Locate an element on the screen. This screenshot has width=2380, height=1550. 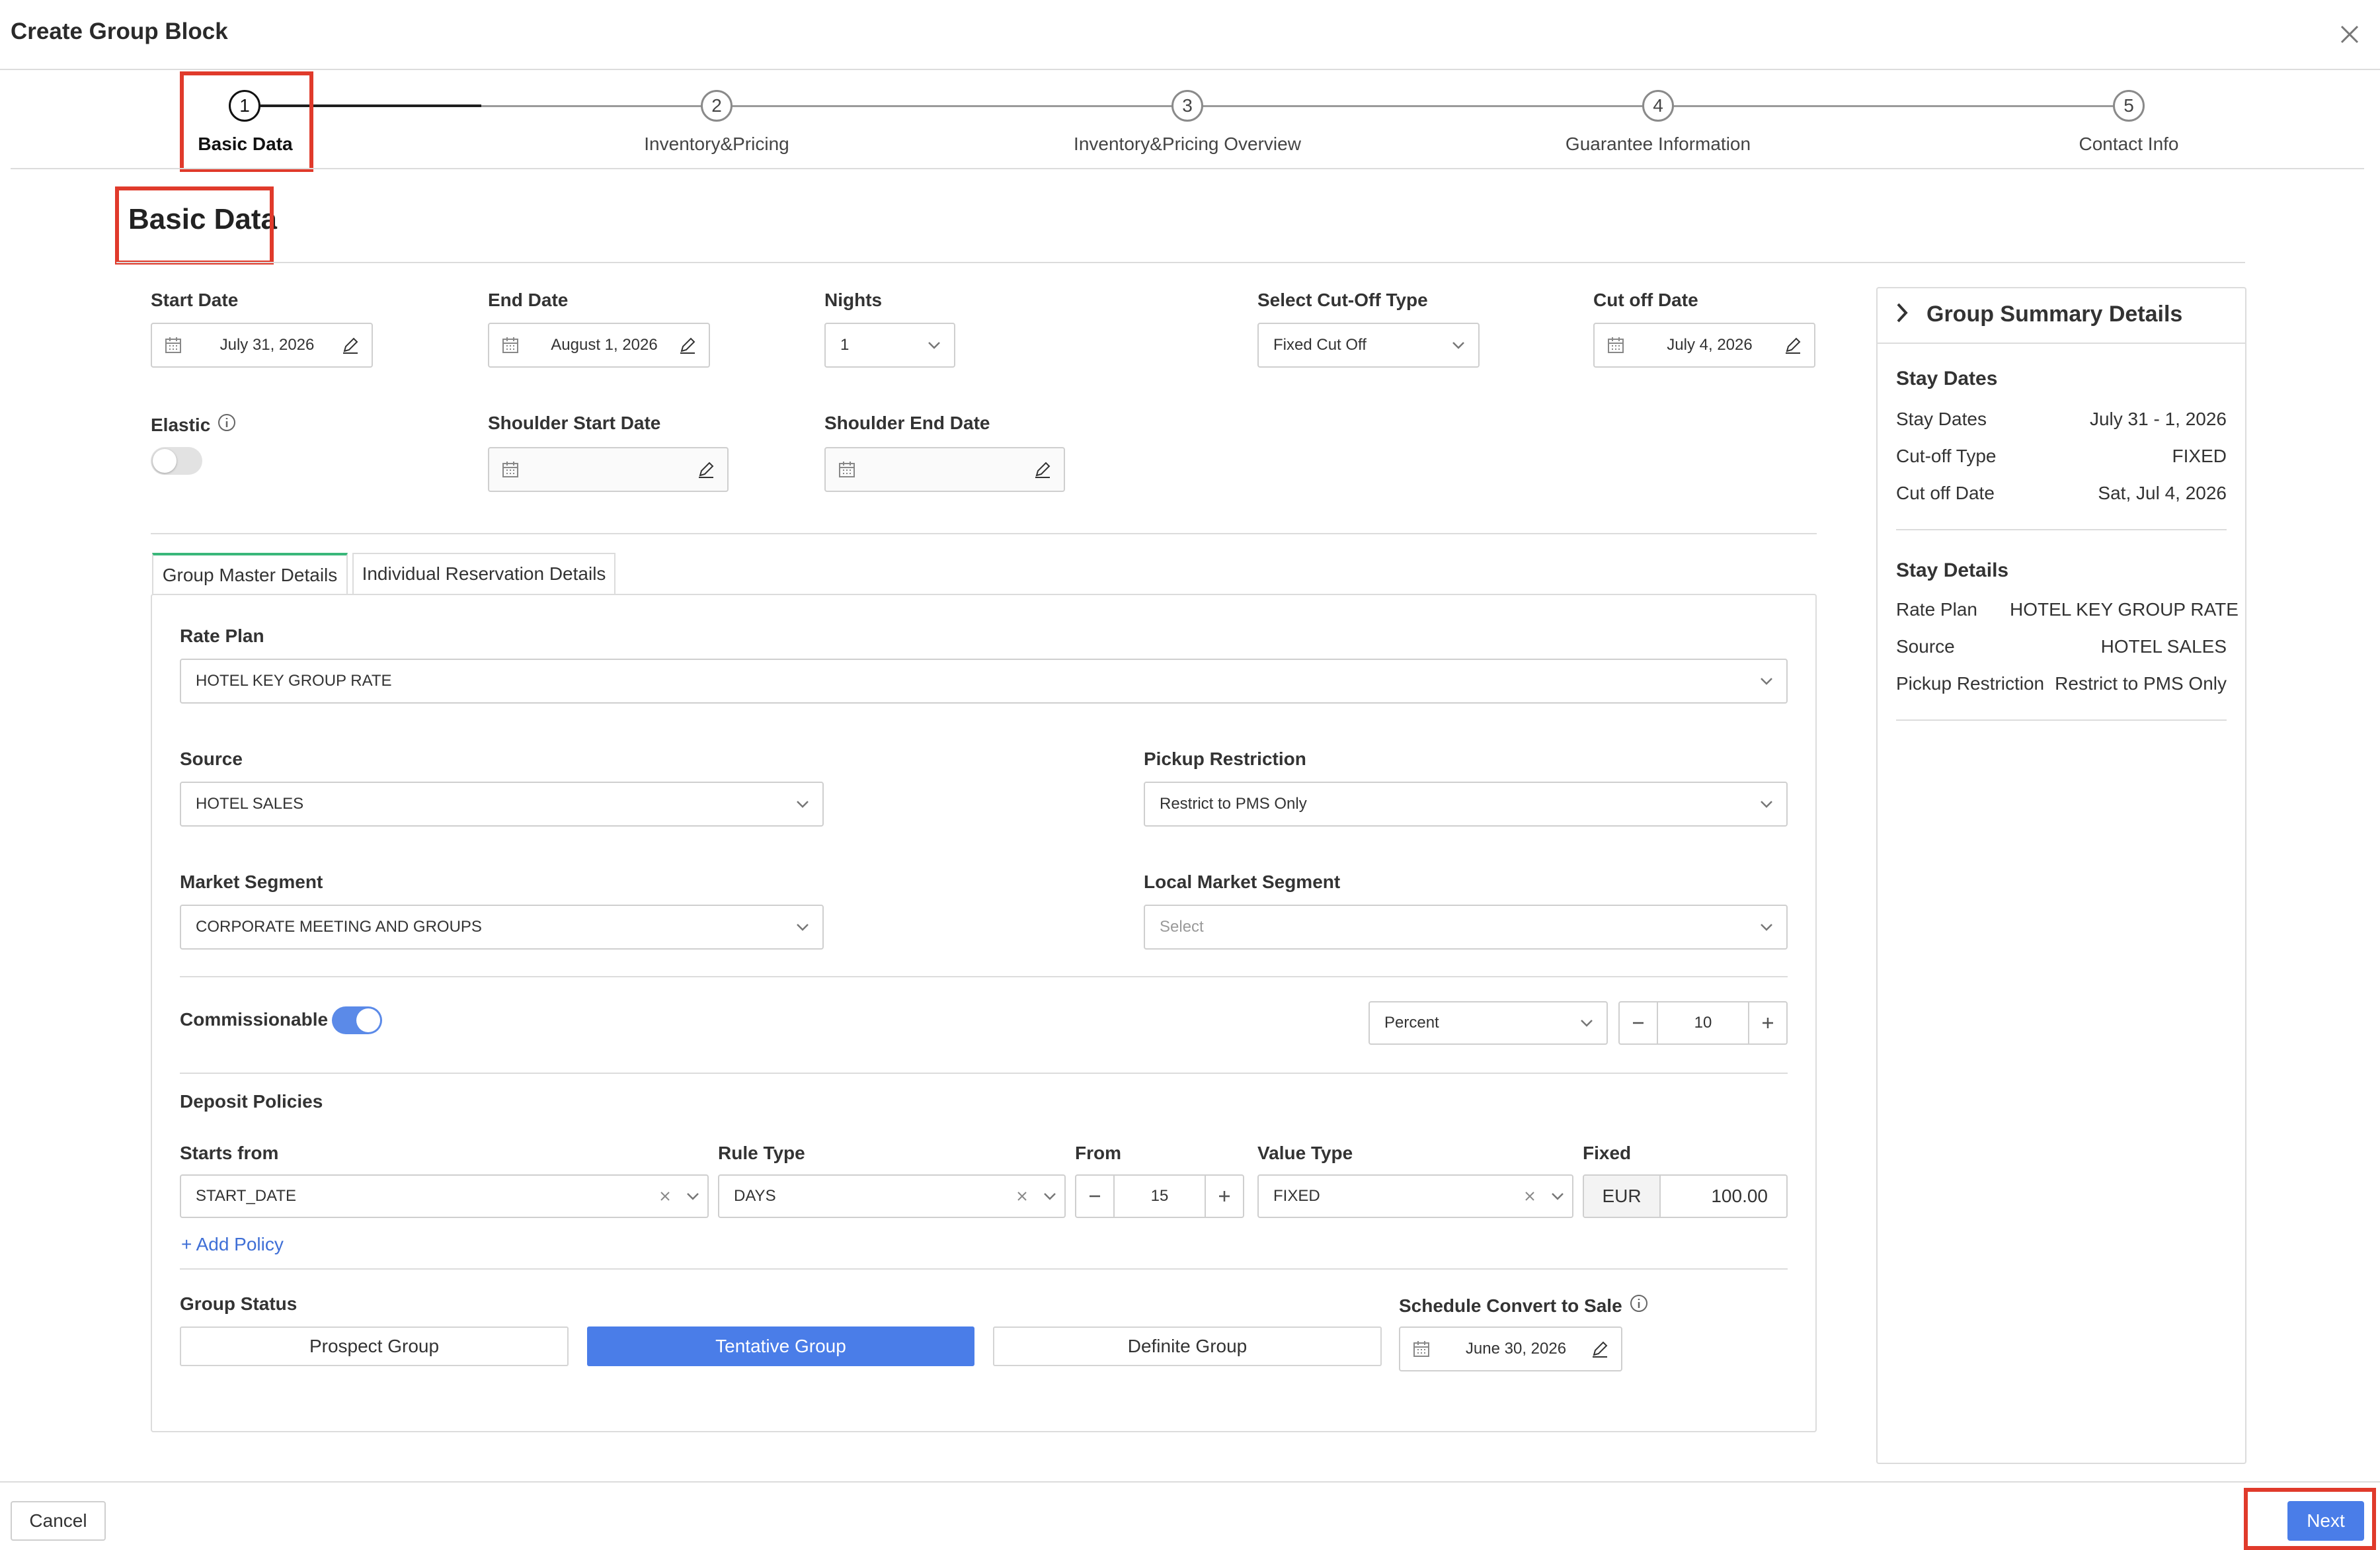
summary-header: Group Summary Details is located at coordinates (2038, 314).